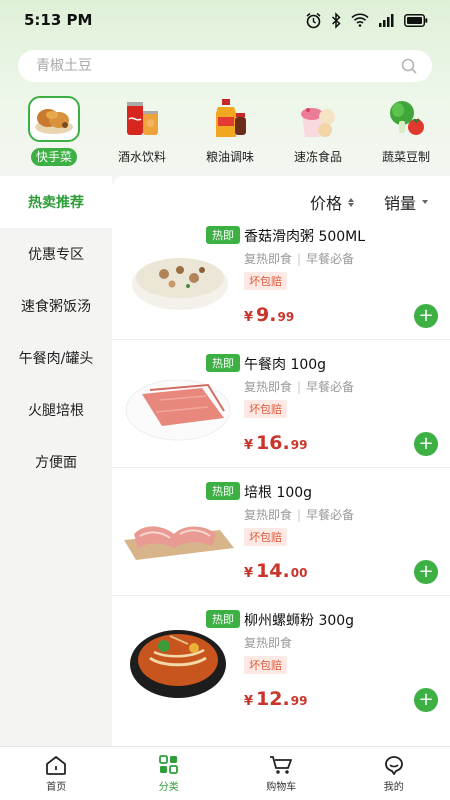  I want to click on product-tags: 复热即食, so click(268, 642).